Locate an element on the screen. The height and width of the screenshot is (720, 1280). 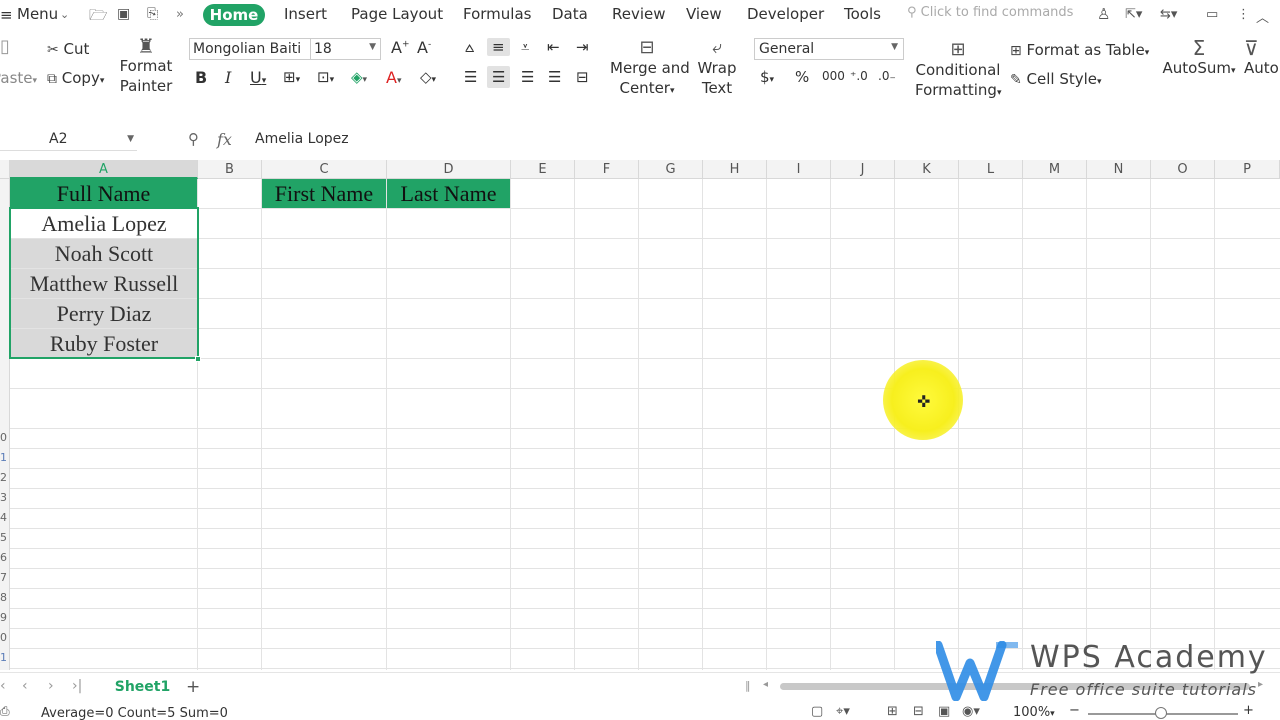
insert-function-button: fx is located at coordinates (224, 139).